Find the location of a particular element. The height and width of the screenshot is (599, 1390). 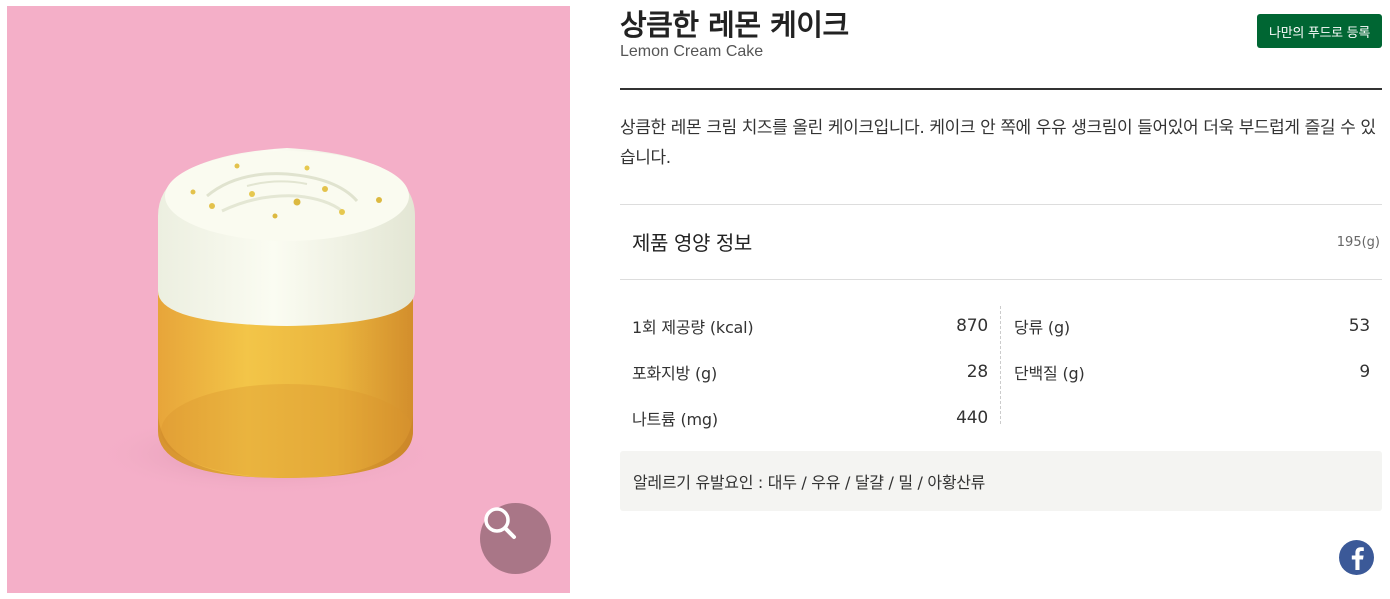

nutrition-value: 9 is located at coordinates (1364, 372).